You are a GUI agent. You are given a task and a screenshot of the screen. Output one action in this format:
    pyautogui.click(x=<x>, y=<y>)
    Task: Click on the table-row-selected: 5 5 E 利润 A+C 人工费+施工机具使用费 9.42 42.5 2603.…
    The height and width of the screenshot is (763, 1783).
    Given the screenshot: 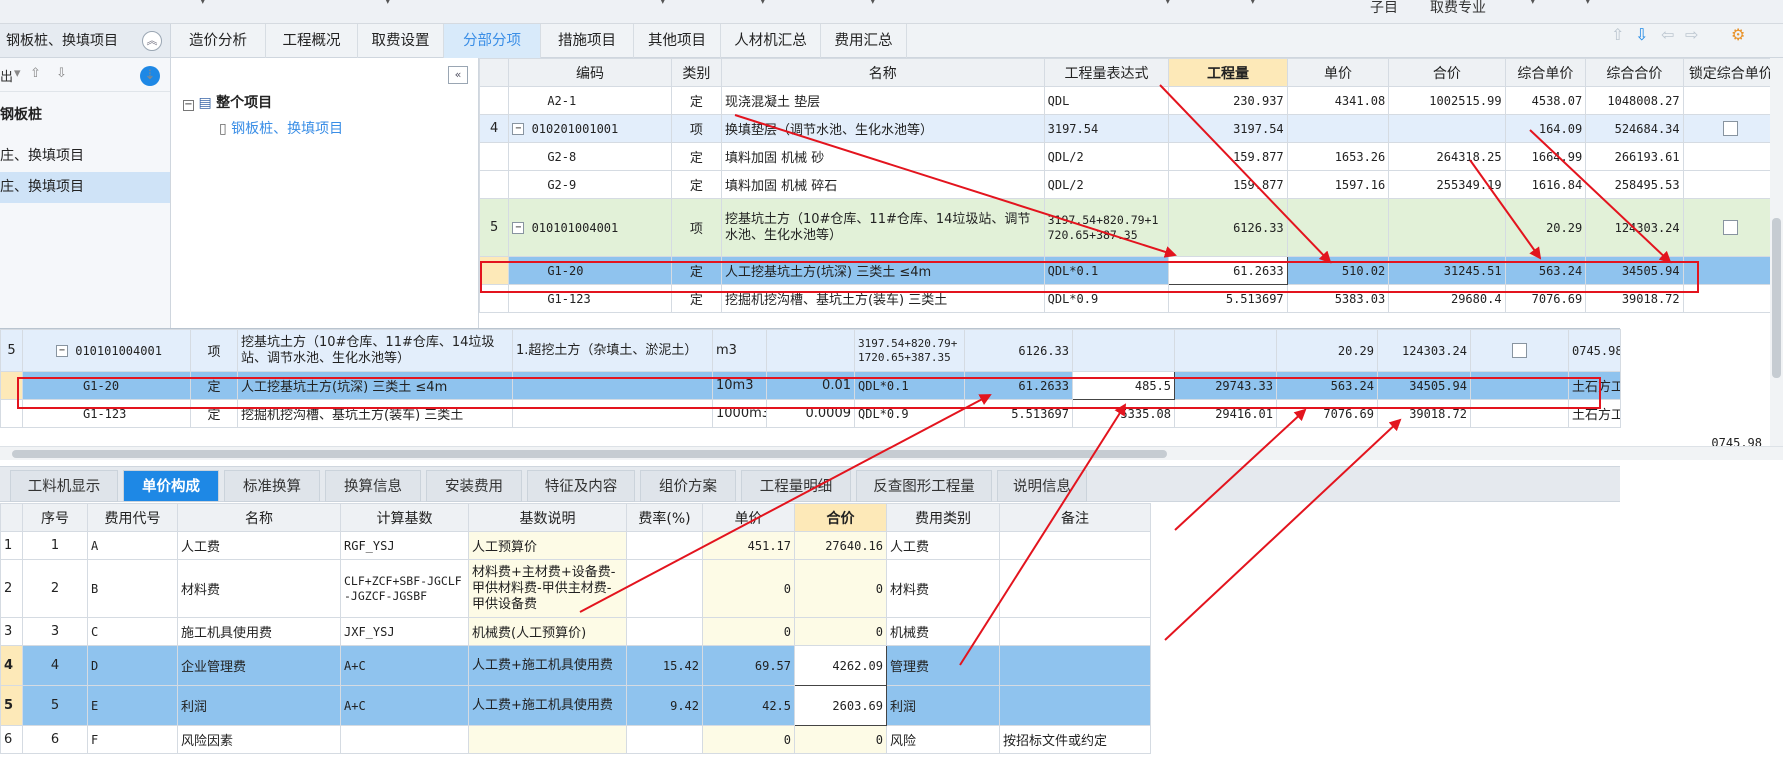 What is the action you would take?
    pyautogui.click(x=575, y=705)
    